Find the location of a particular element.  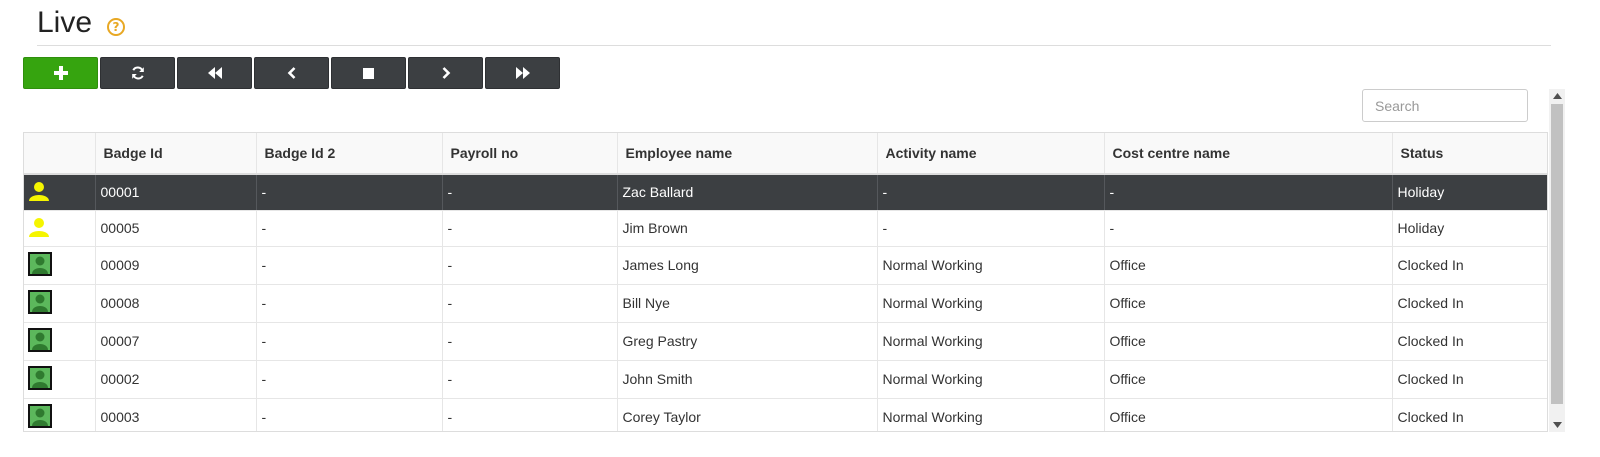

refresh-icon is located at coordinates (137, 73).